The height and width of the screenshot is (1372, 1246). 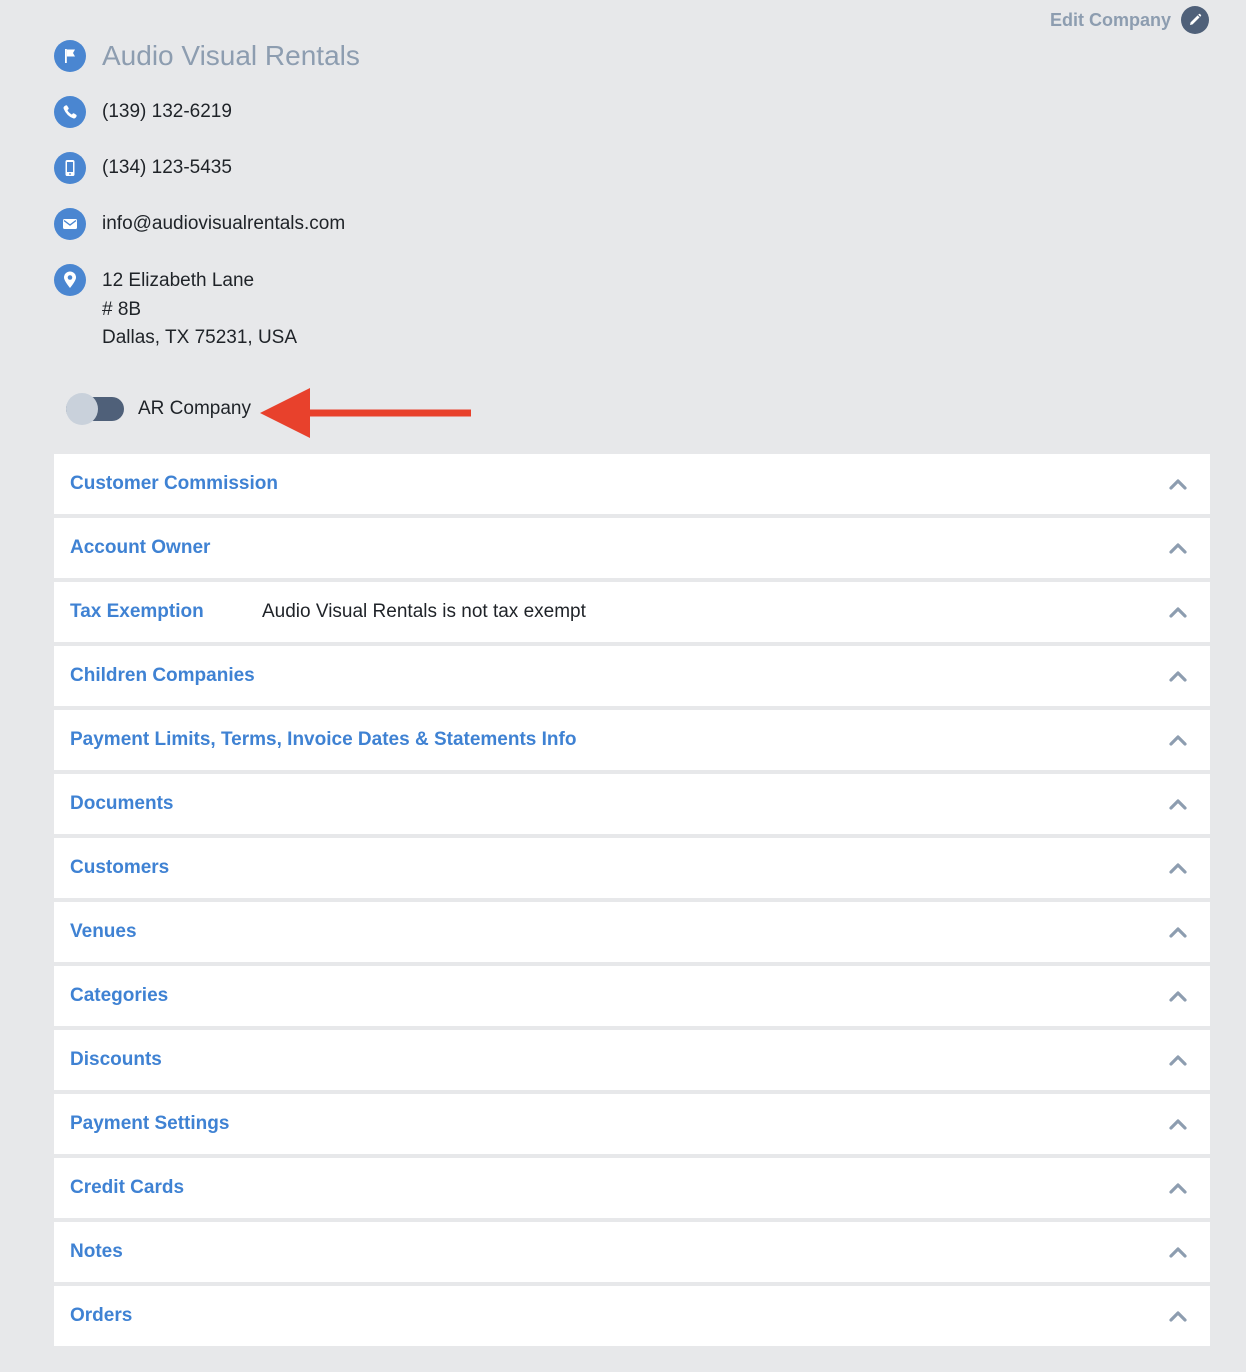 I want to click on panel-customer-commission: Customer Commission, so click(x=632, y=484).